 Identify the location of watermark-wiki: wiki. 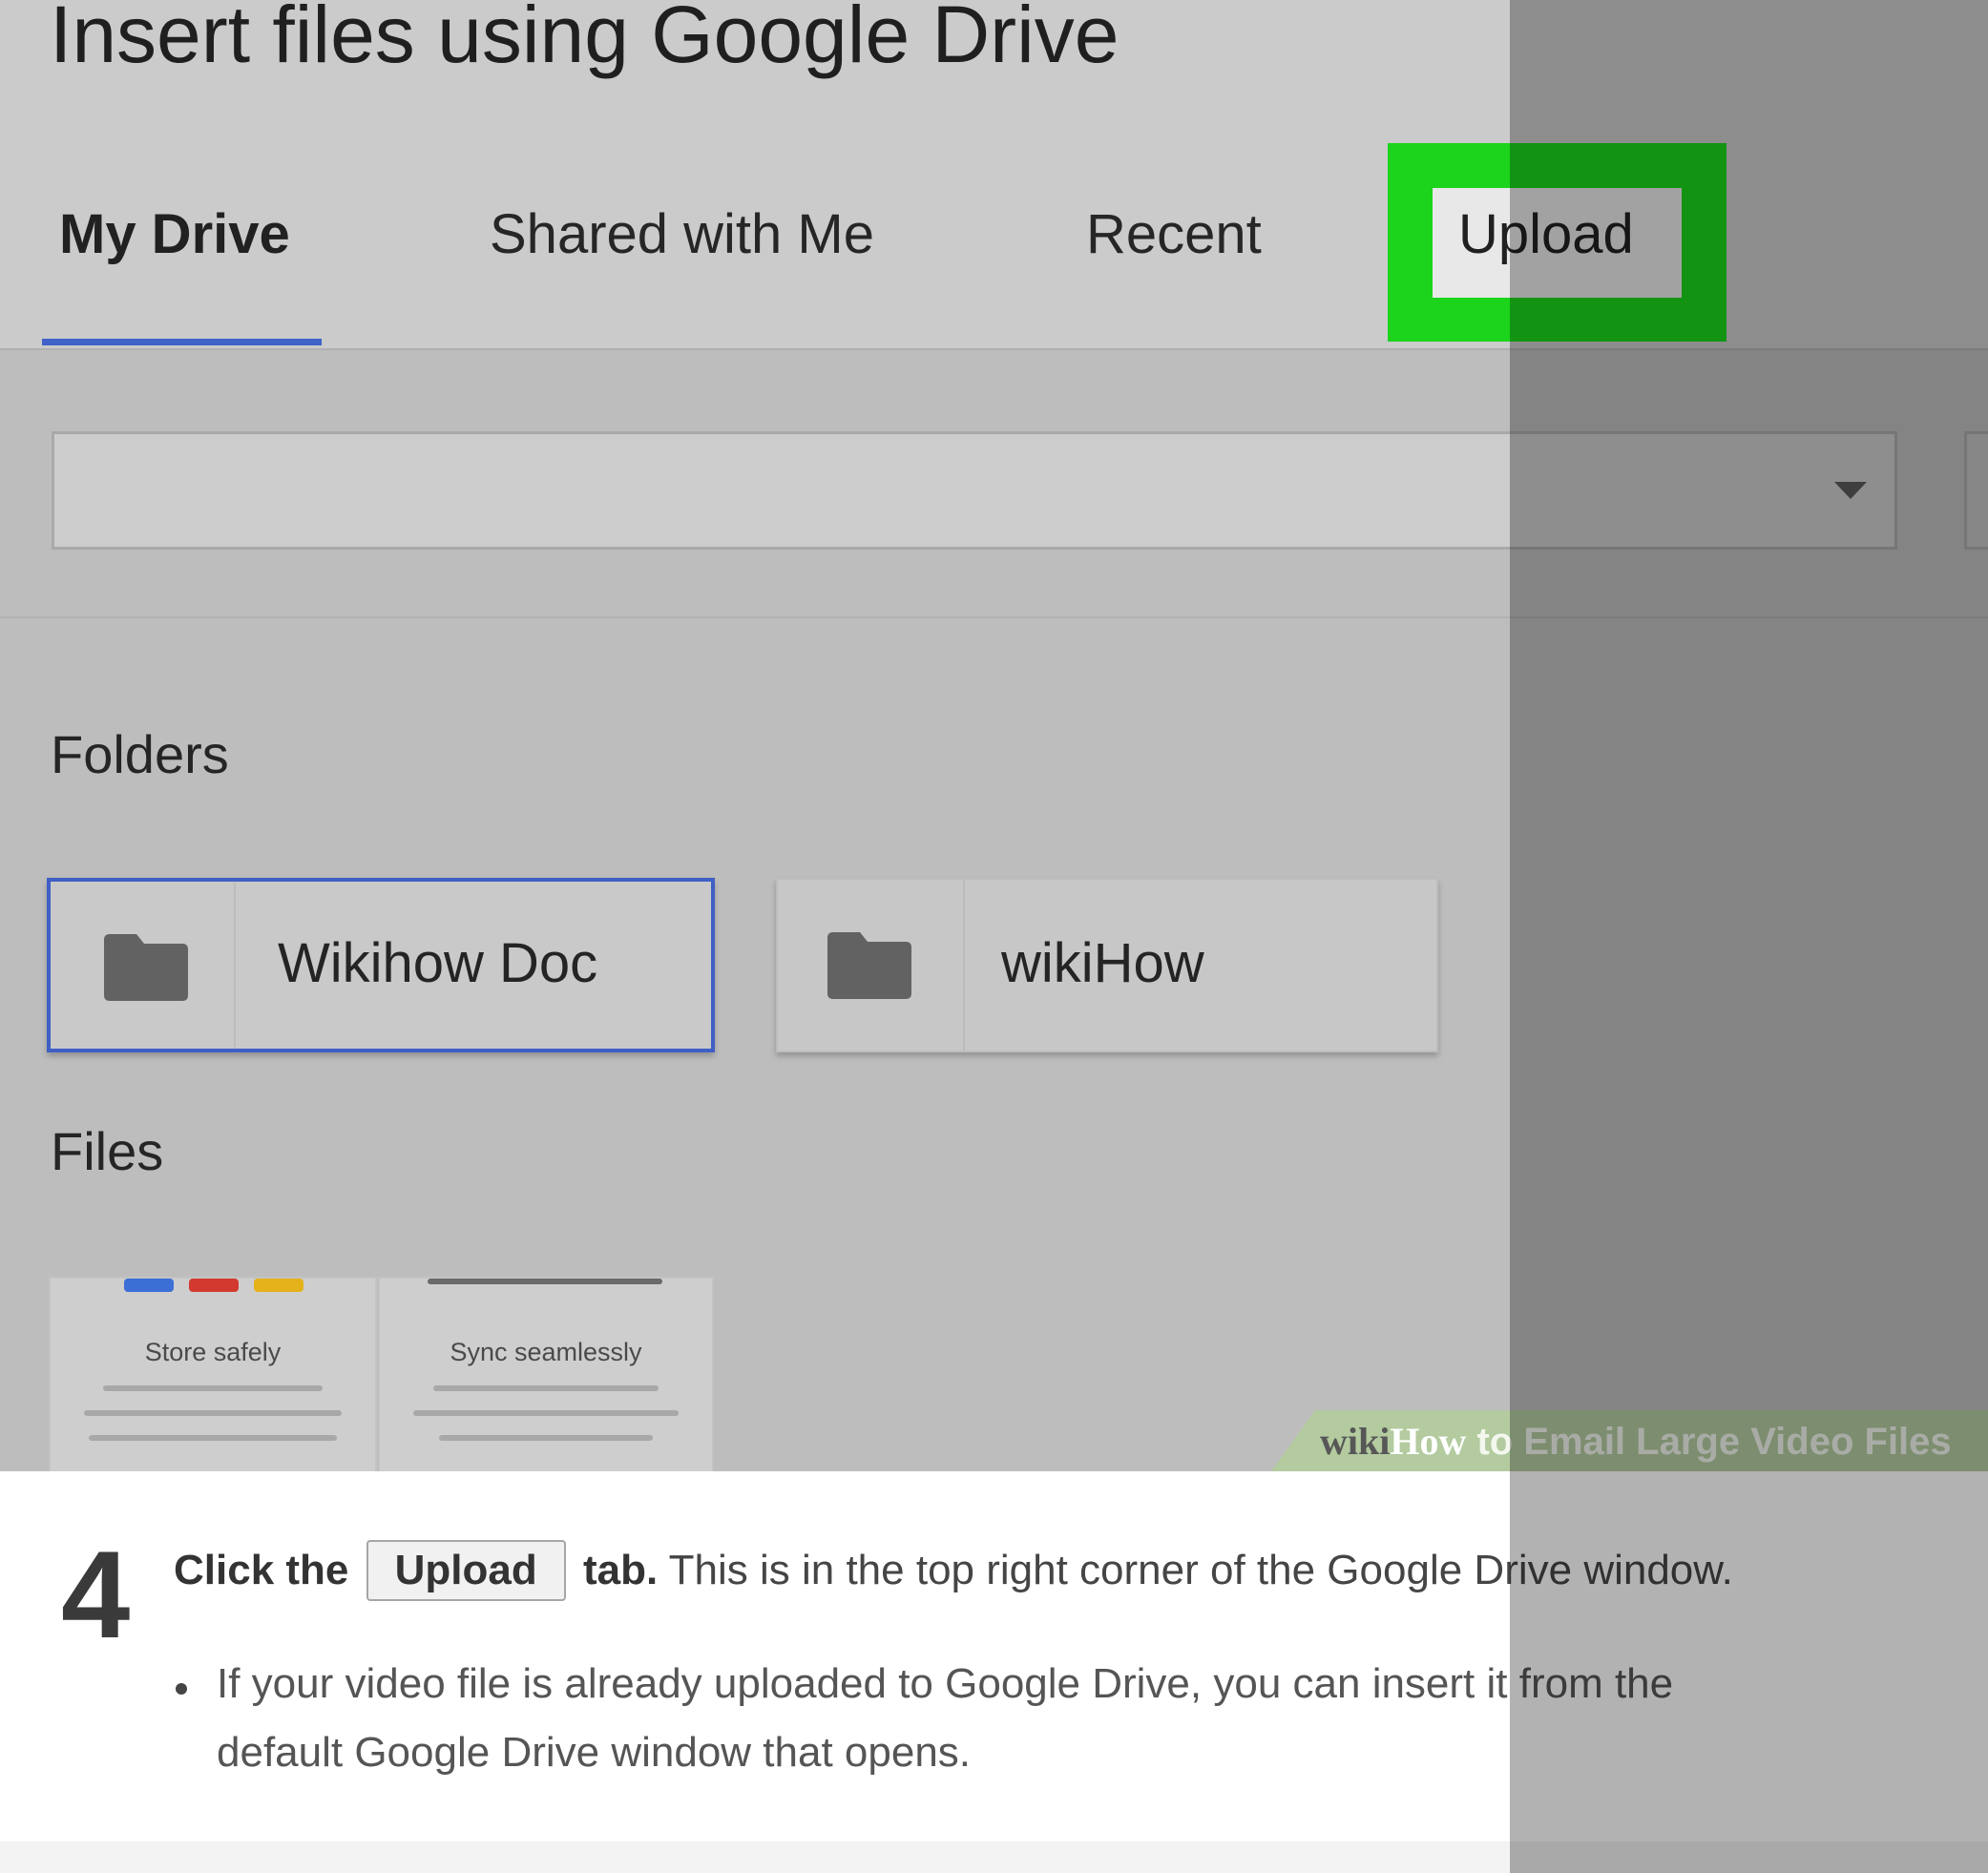
(1355, 1441).